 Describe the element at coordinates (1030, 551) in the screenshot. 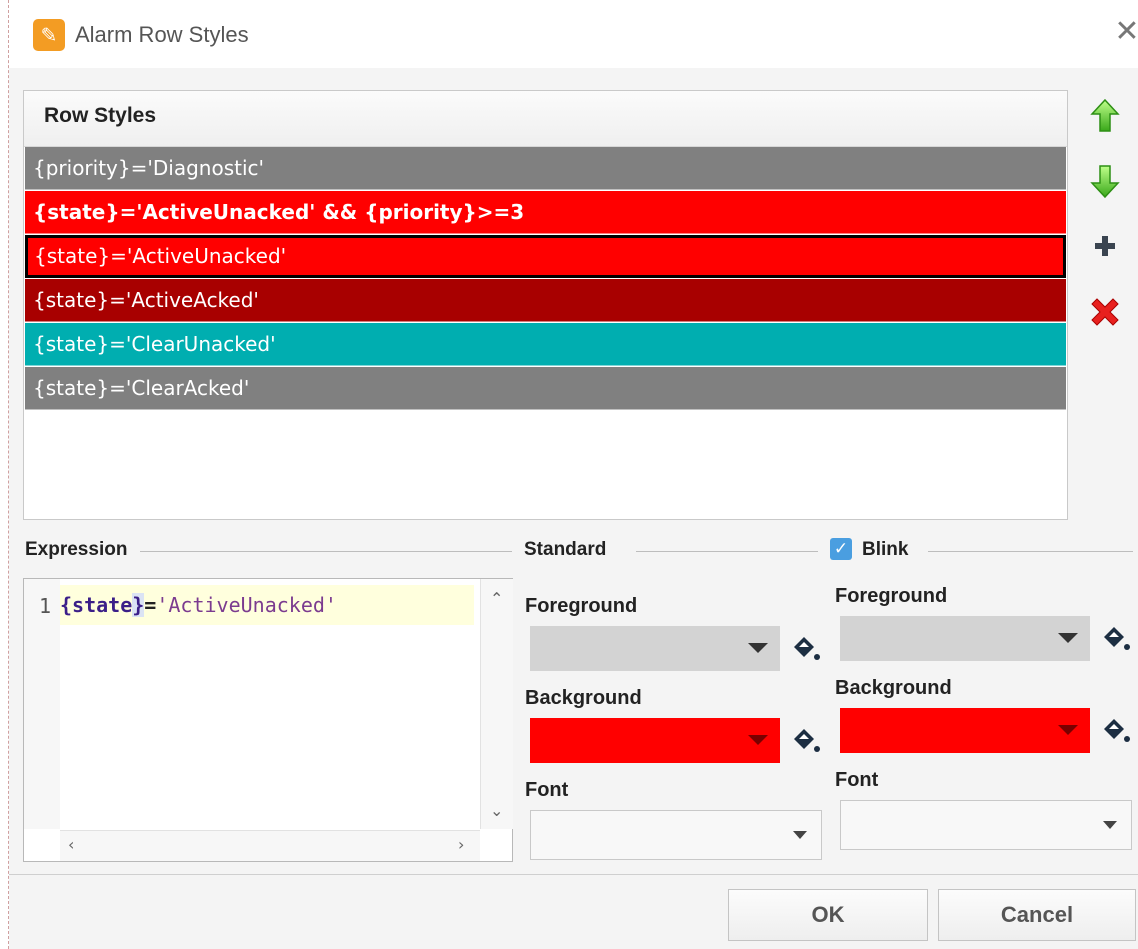

I see `blink-separator` at that location.